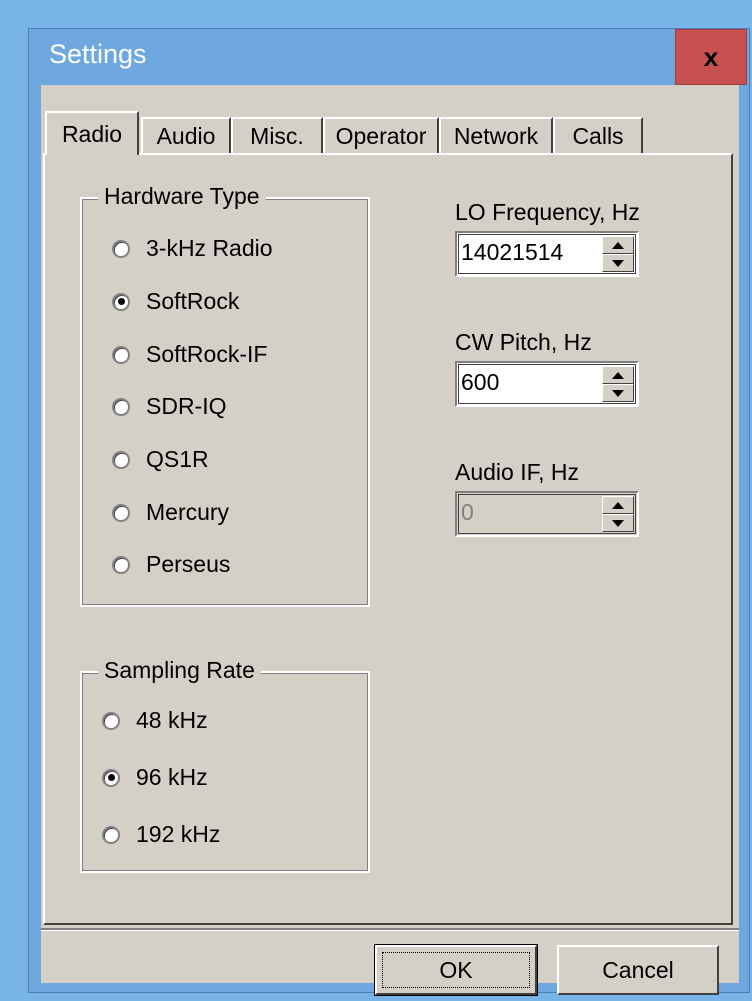  What do you see at coordinates (177, 459) in the screenshot?
I see `radio-label: QS1R` at bounding box center [177, 459].